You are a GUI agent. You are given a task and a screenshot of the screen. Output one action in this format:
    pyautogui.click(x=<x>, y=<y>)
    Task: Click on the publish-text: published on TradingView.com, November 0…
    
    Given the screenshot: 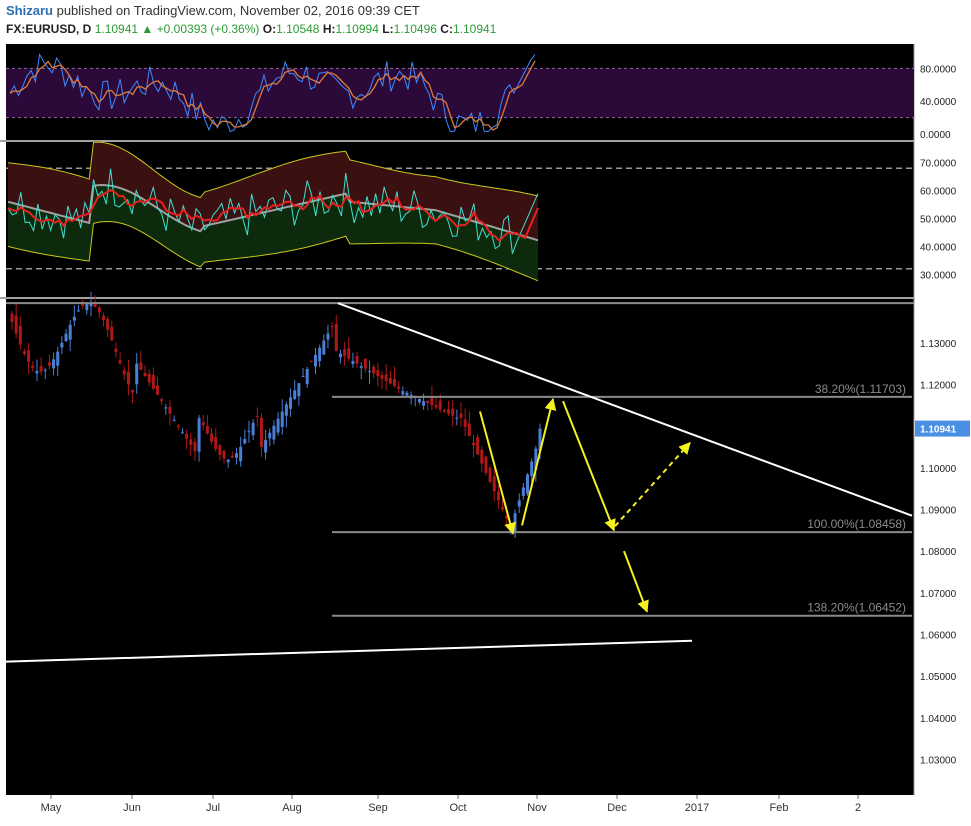 What is the action you would take?
    pyautogui.click(x=238, y=10)
    